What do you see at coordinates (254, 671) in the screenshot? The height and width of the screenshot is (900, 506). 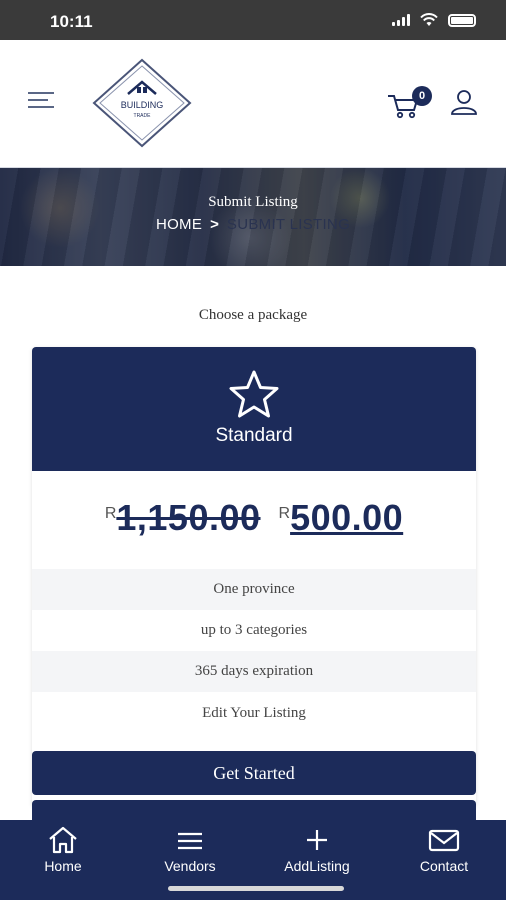 I see `feature-item: 365 days expiration` at bounding box center [254, 671].